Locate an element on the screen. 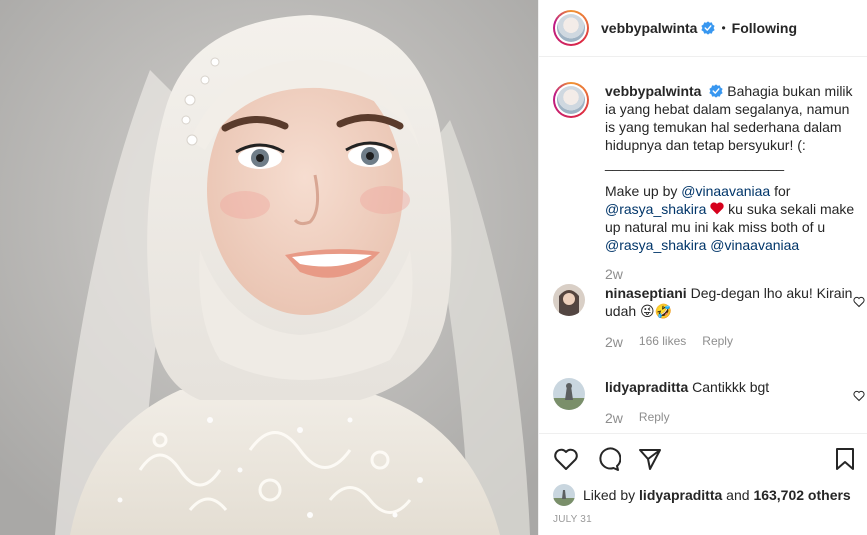 This screenshot has height=535, width=867. red-heart-emoji-icon is located at coordinates (717, 208).